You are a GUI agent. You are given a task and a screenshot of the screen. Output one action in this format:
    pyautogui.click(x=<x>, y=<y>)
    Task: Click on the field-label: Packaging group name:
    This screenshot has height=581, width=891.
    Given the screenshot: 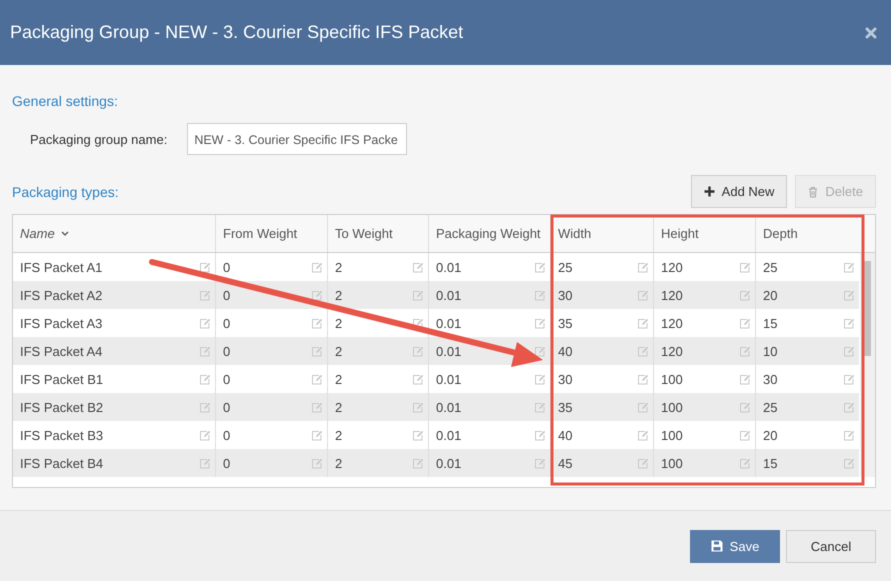 What is the action you would take?
    pyautogui.click(x=99, y=139)
    